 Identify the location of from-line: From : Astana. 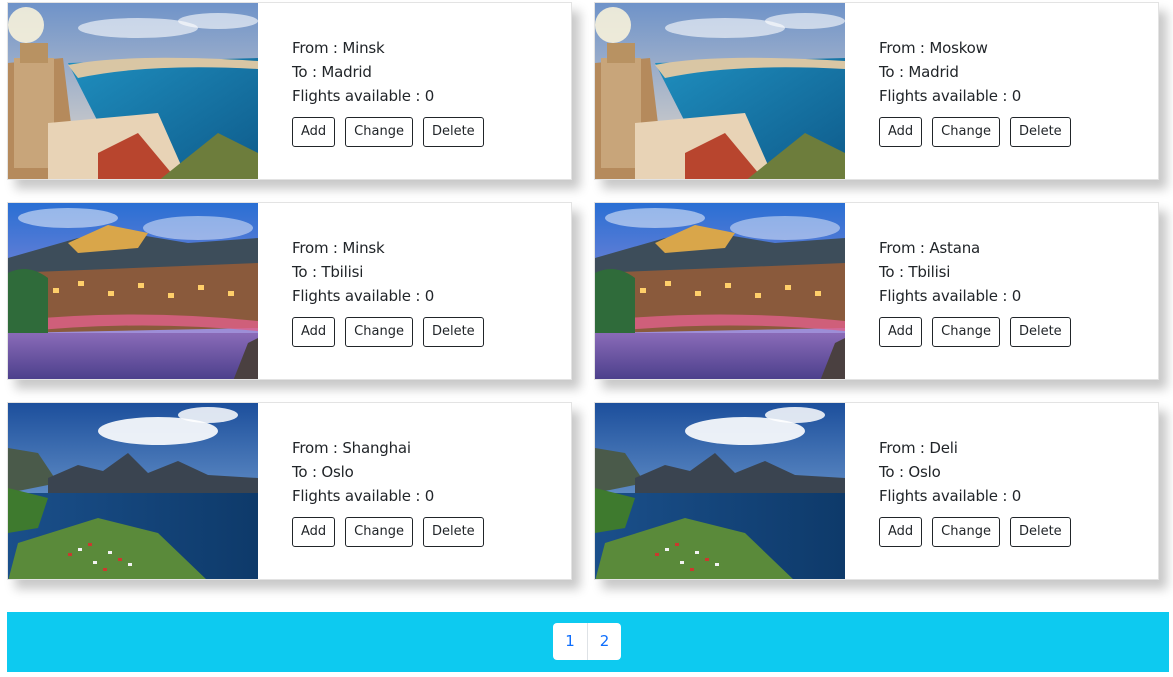
(930, 248).